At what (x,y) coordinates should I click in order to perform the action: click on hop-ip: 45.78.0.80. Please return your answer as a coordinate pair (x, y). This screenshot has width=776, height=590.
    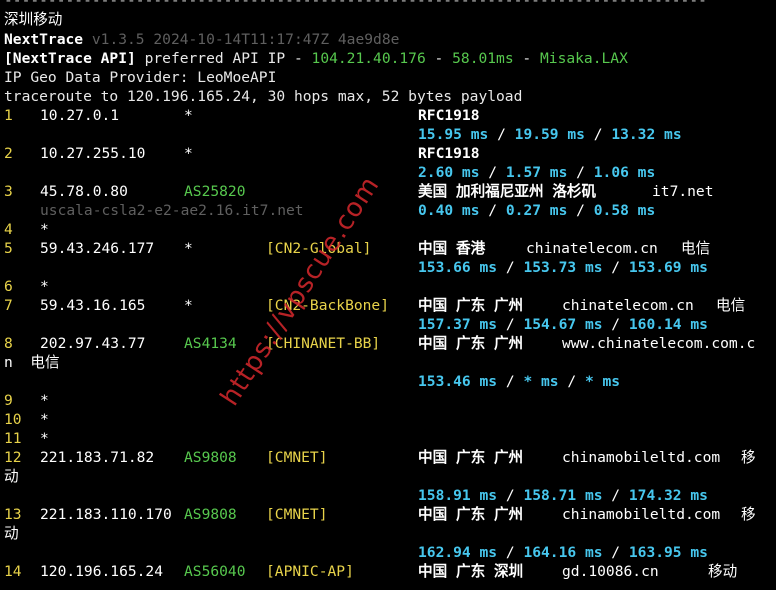
    Looking at the image, I should click on (84, 191).